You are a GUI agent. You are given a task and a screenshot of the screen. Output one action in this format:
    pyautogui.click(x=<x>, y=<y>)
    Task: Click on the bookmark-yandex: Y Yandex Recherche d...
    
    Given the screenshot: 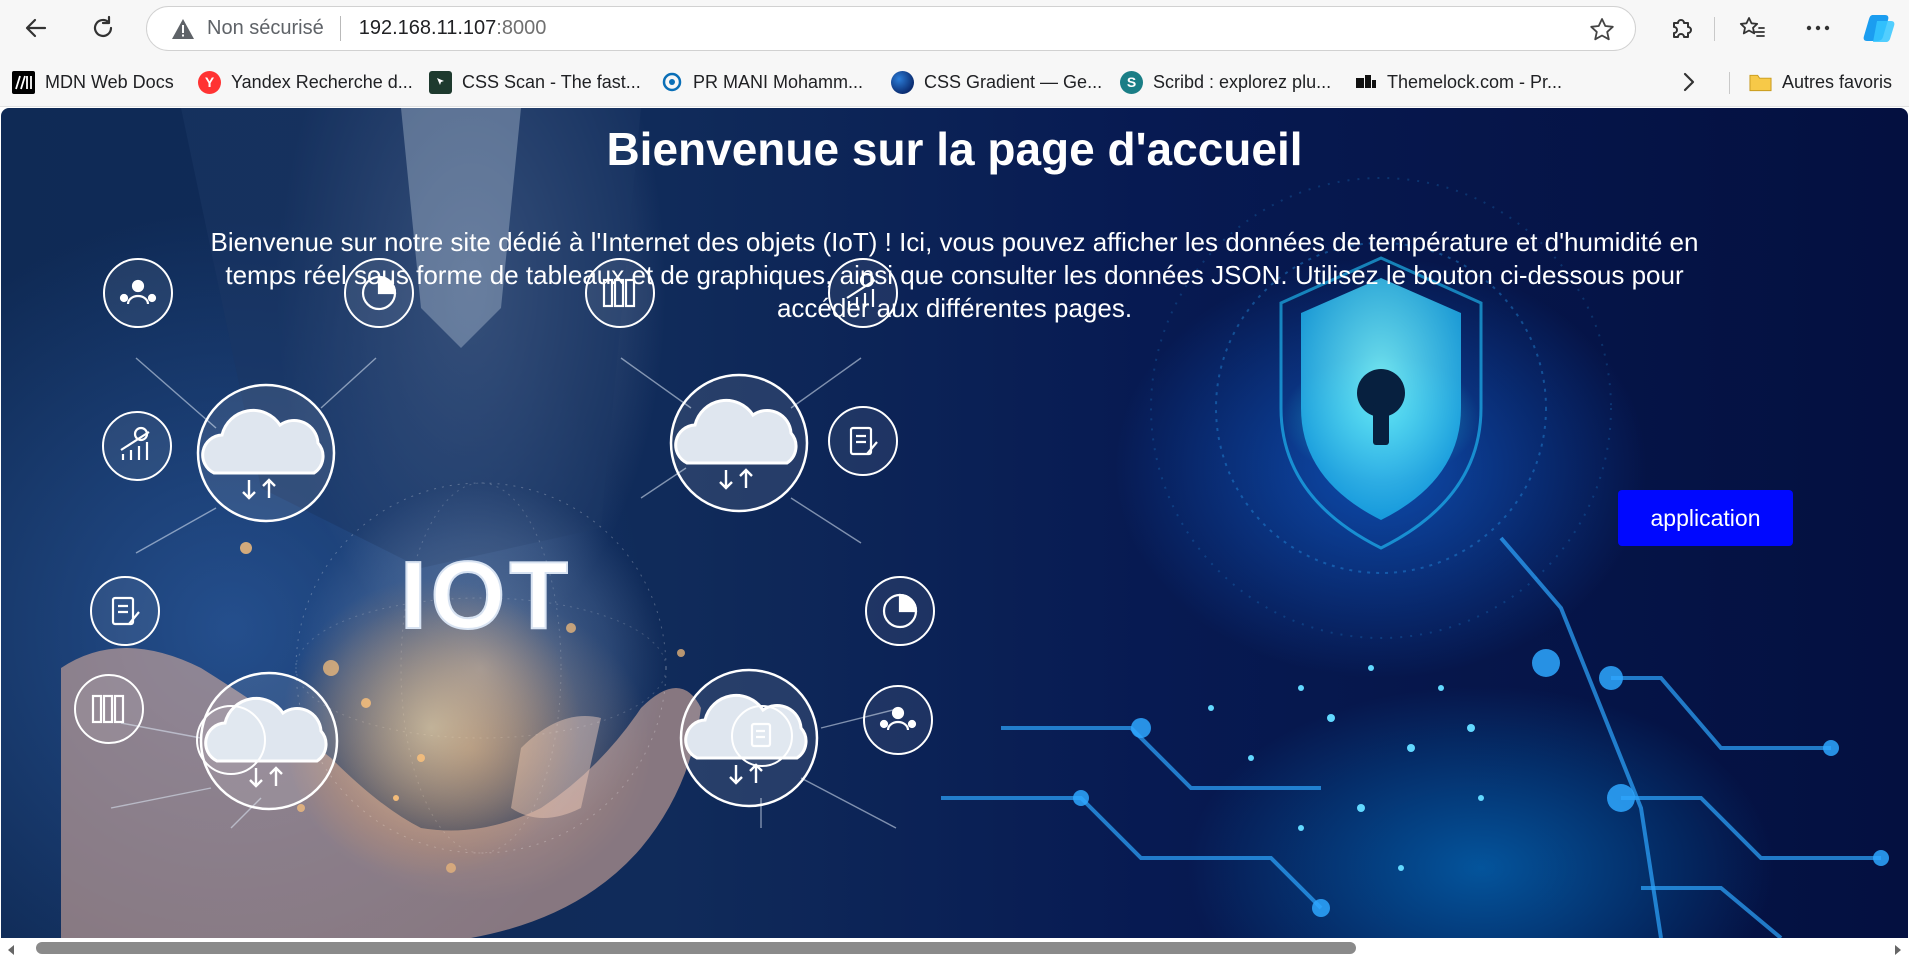 What is the action you would take?
    pyautogui.click(x=305, y=82)
    